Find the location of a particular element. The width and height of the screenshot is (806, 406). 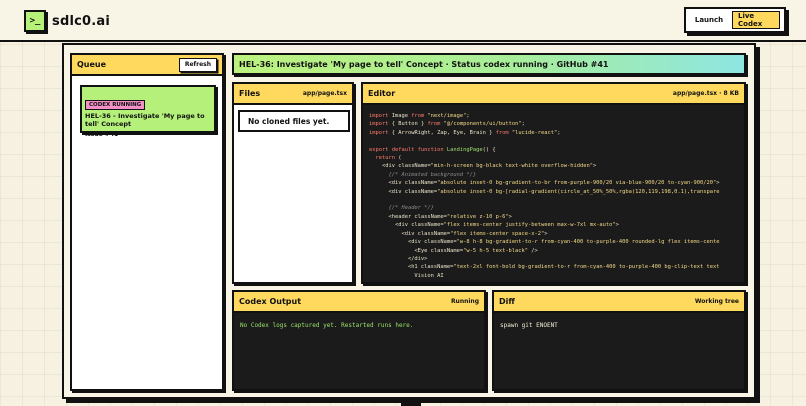

editor-header: Editor app/page.tsx · 8 KB is located at coordinates (553, 94).